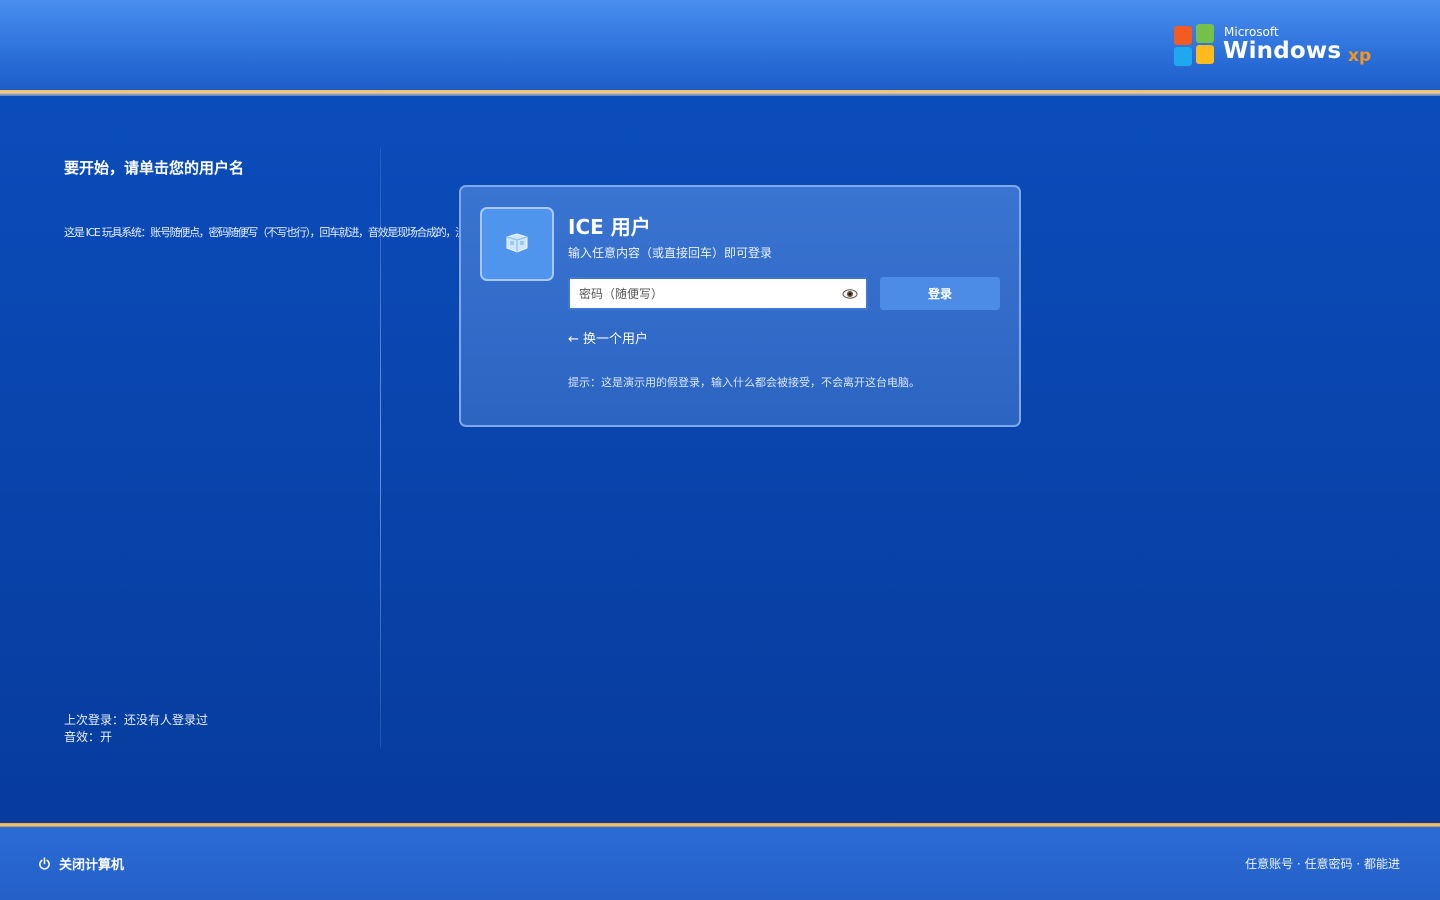 The image size is (1440, 900). Describe the element at coordinates (850, 294) in the screenshot. I see `eye-icon` at that location.